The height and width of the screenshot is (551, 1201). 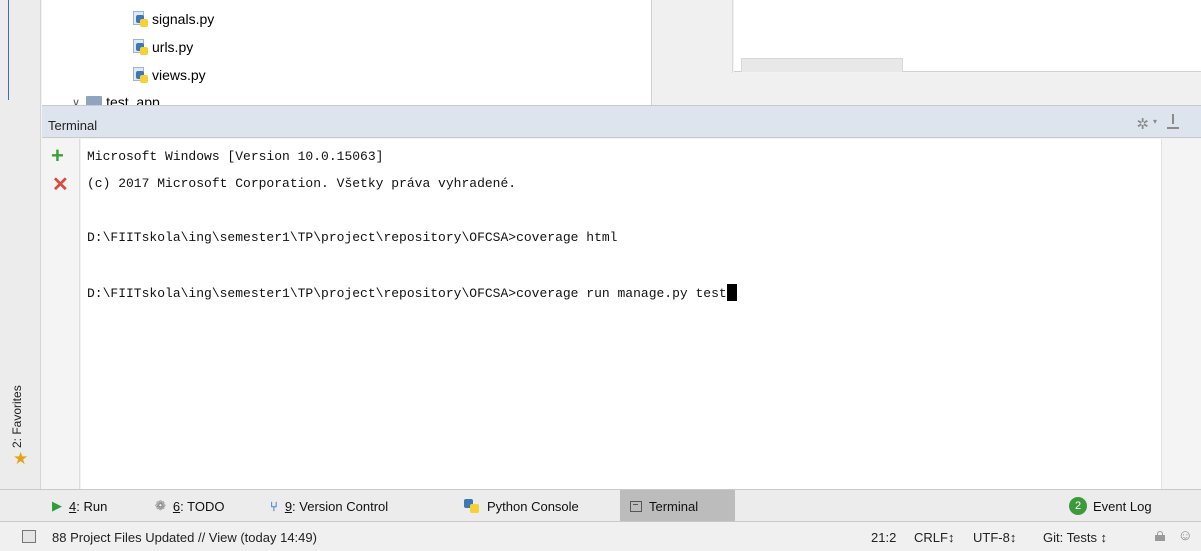 I want to click on tree-item-folder: ∨ test_app, so click(x=116, y=98).